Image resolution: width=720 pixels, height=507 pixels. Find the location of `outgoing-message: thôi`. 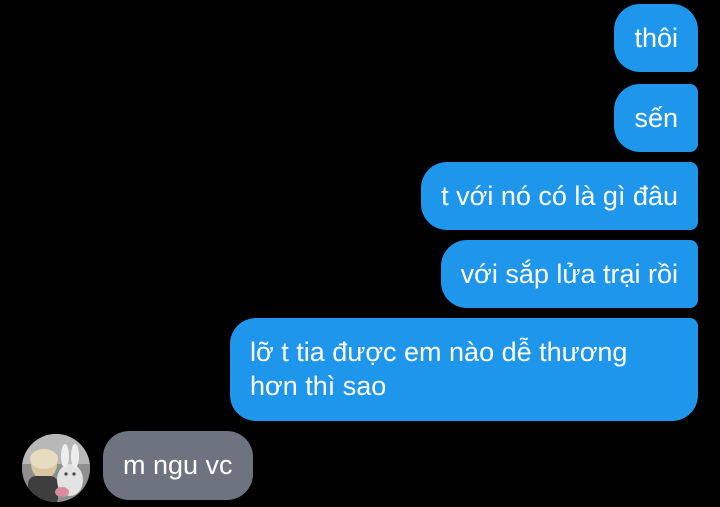

outgoing-message: thôi is located at coordinates (656, 38).